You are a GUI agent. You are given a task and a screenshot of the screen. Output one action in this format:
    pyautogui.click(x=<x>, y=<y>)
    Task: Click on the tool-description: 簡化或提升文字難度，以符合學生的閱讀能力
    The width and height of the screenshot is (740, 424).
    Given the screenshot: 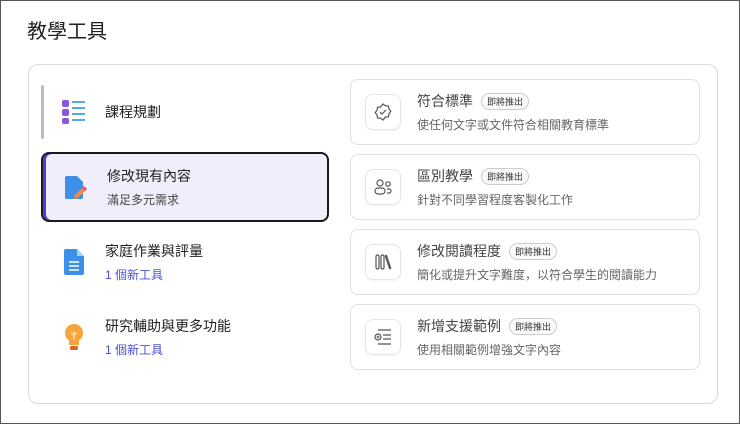 What is the action you would take?
    pyautogui.click(x=537, y=275)
    